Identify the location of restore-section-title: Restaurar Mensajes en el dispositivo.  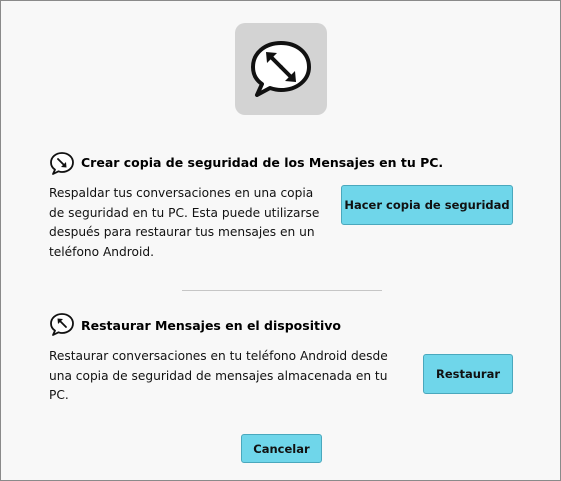
(211, 325).